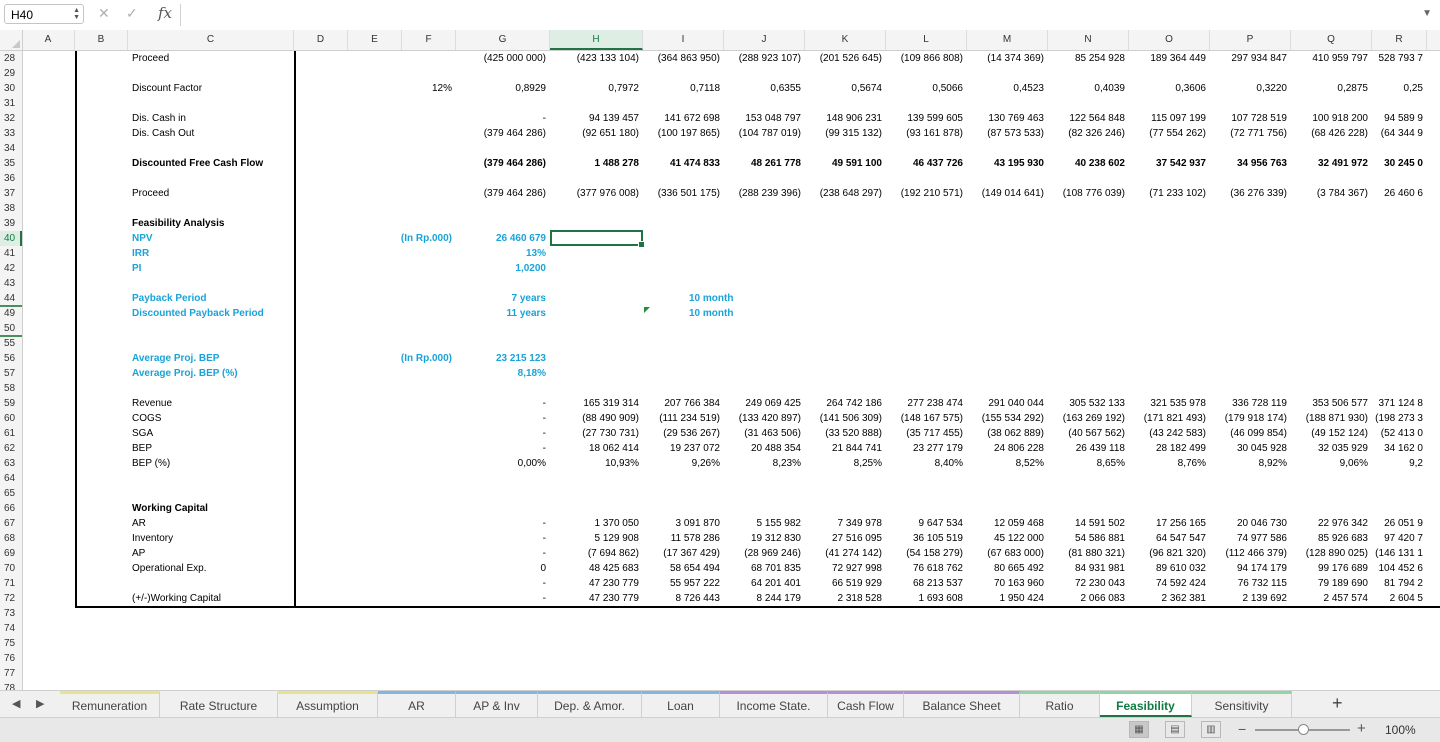 The width and height of the screenshot is (1440, 742). Describe the element at coordinates (1007, 568) in the screenshot. I see `cell-m70: 80 665 492` at that location.